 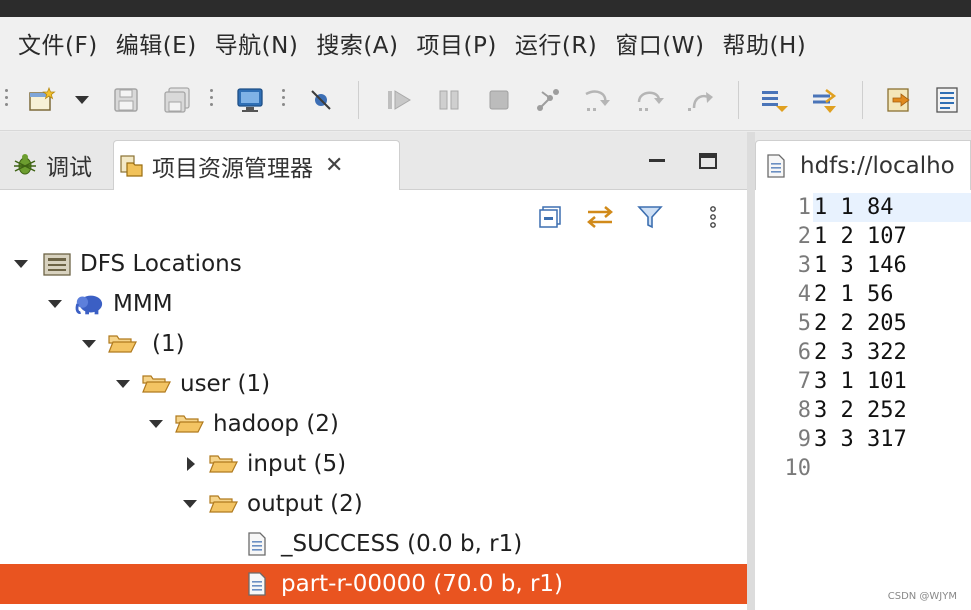 What do you see at coordinates (804, 323) in the screenshot?
I see `line-number: 5` at bounding box center [804, 323].